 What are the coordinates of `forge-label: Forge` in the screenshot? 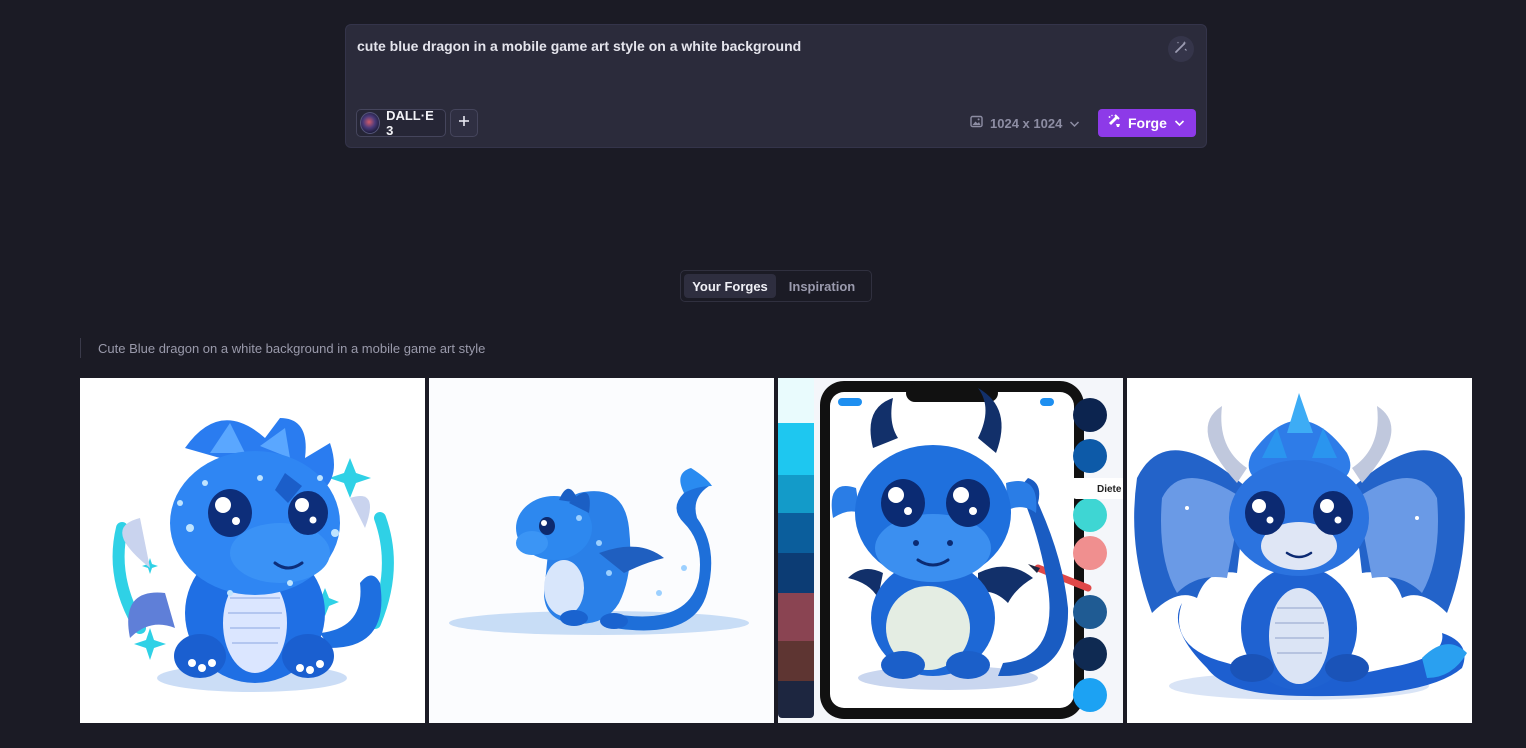 It's located at (1147, 123).